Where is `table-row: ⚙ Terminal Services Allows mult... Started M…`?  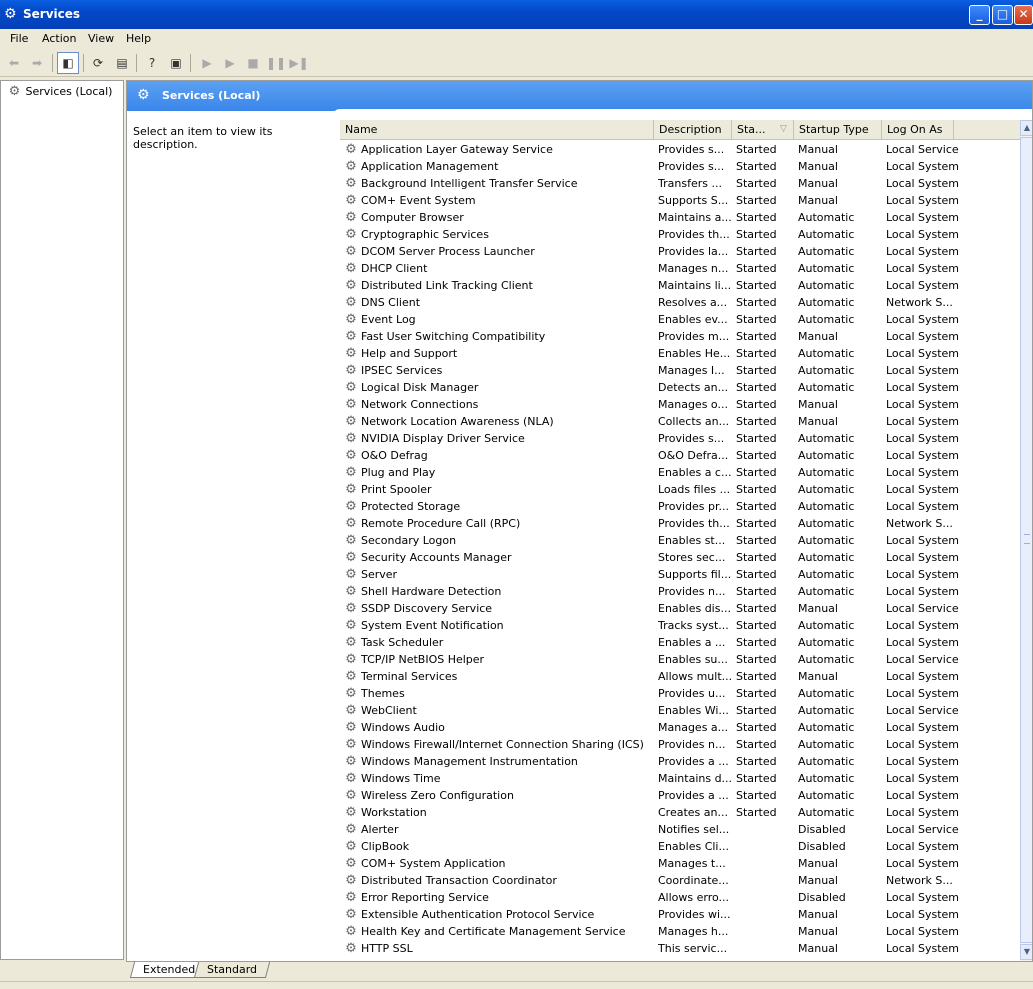
table-row: ⚙ Terminal Services Allows mult... Started M… is located at coordinates (680, 676).